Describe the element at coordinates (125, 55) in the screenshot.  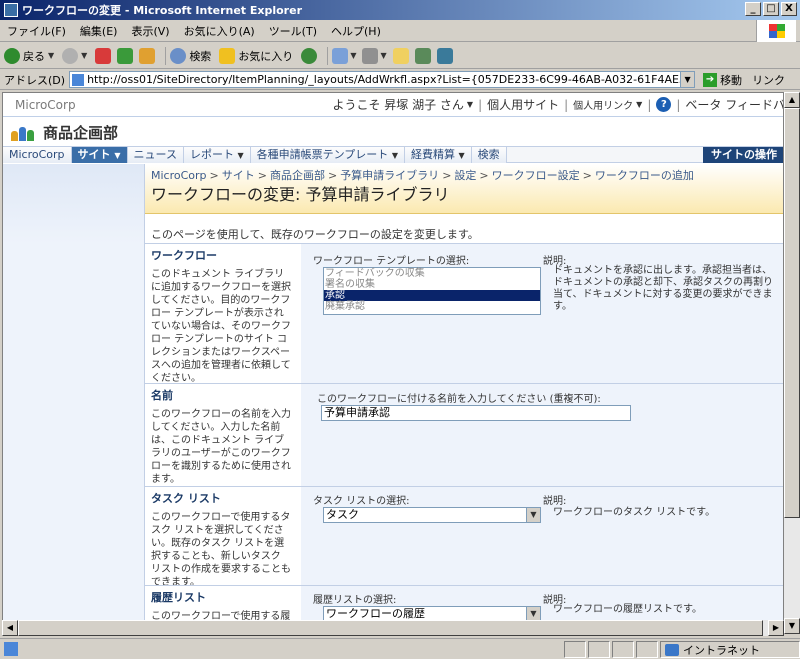
I see `refresh-icon` at that location.